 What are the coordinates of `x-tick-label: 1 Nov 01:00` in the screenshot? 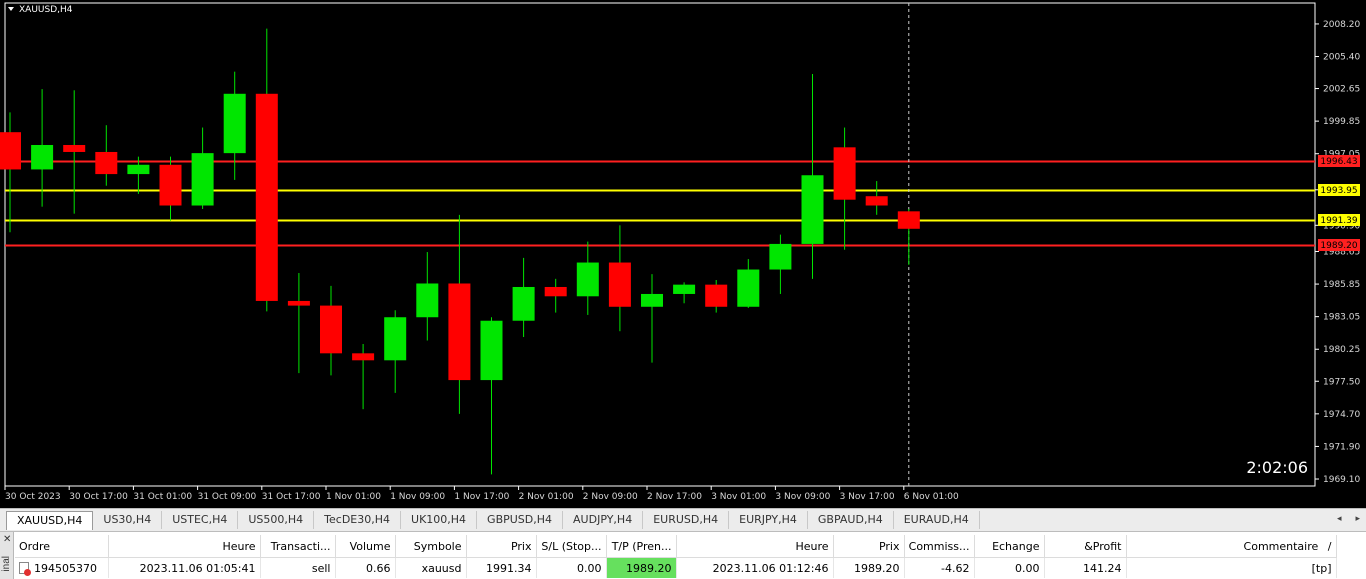 It's located at (353, 497).